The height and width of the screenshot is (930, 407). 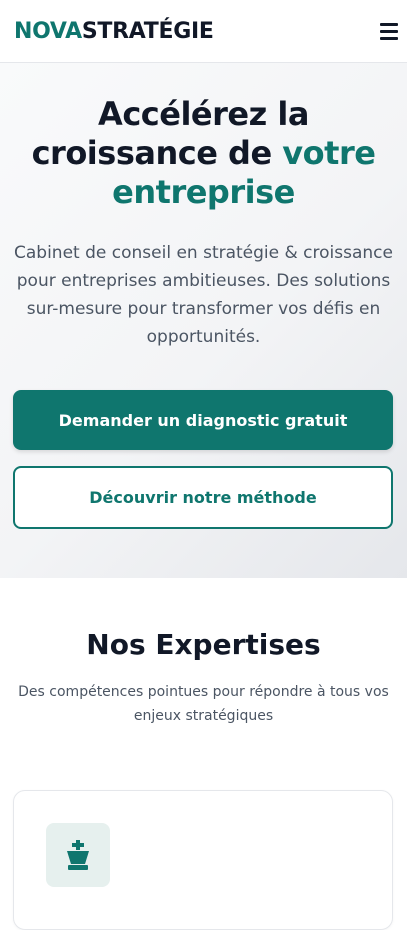 I want to click on logo-nova: NOVA, so click(x=48, y=31).